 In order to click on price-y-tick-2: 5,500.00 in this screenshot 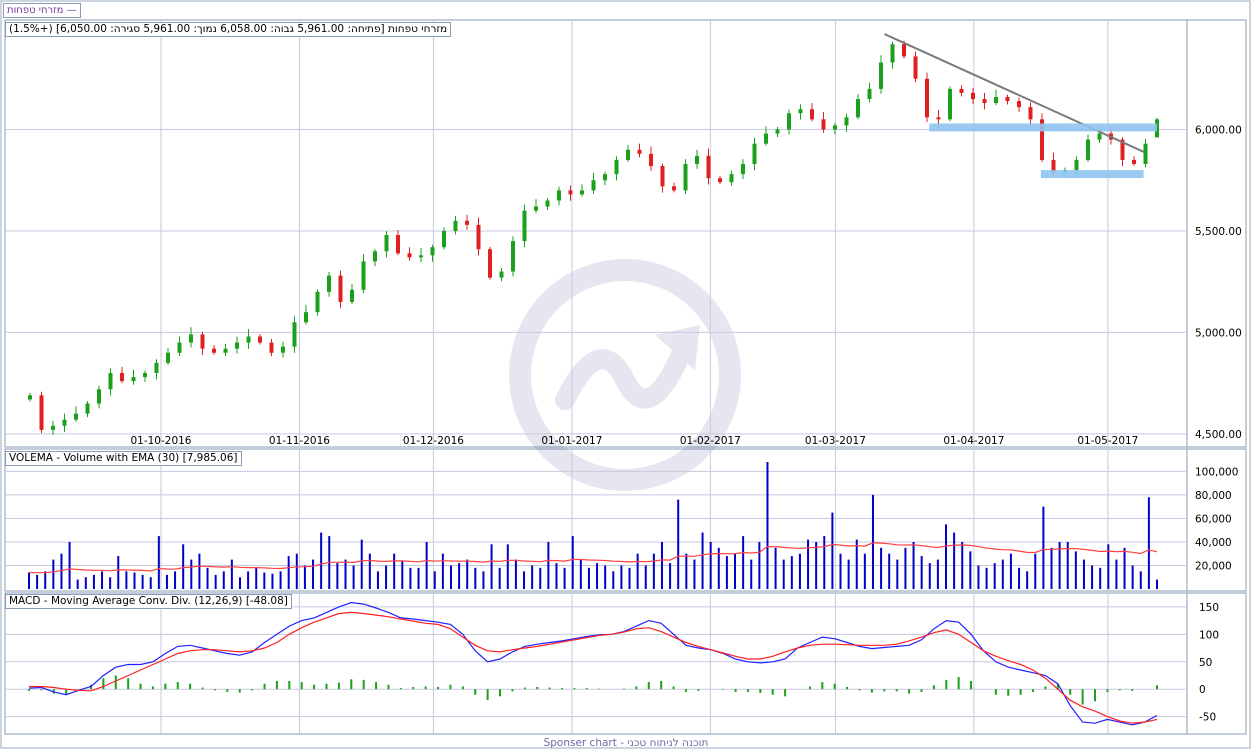, I will do `click(1218, 232)`.